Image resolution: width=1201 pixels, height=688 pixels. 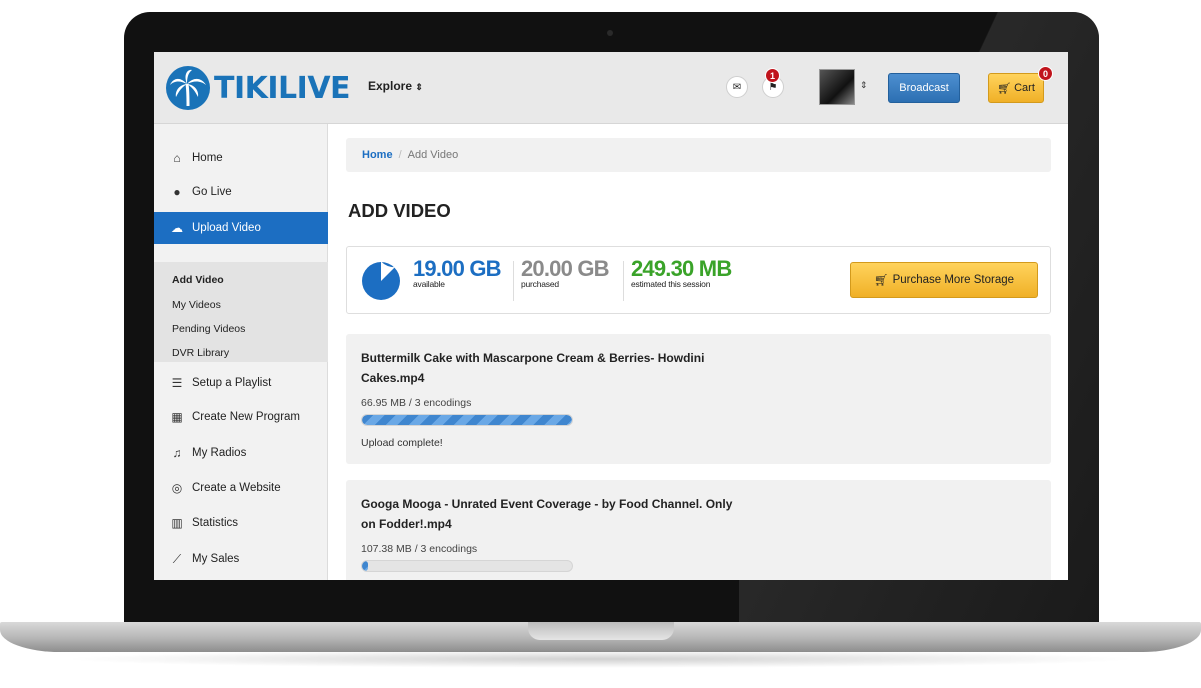 What do you see at coordinates (381, 280) in the screenshot?
I see `storage-pie-chart-icon` at bounding box center [381, 280].